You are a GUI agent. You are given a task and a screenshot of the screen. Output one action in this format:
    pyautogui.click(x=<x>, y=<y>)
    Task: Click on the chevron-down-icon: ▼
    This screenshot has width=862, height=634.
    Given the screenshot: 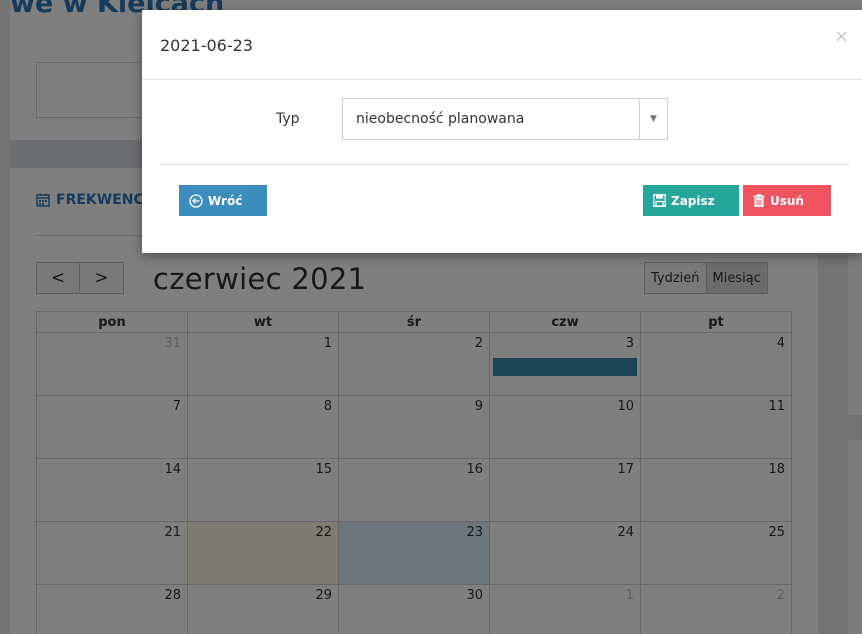 What is the action you would take?
    pyautogui.click(x=653, y=119)
    